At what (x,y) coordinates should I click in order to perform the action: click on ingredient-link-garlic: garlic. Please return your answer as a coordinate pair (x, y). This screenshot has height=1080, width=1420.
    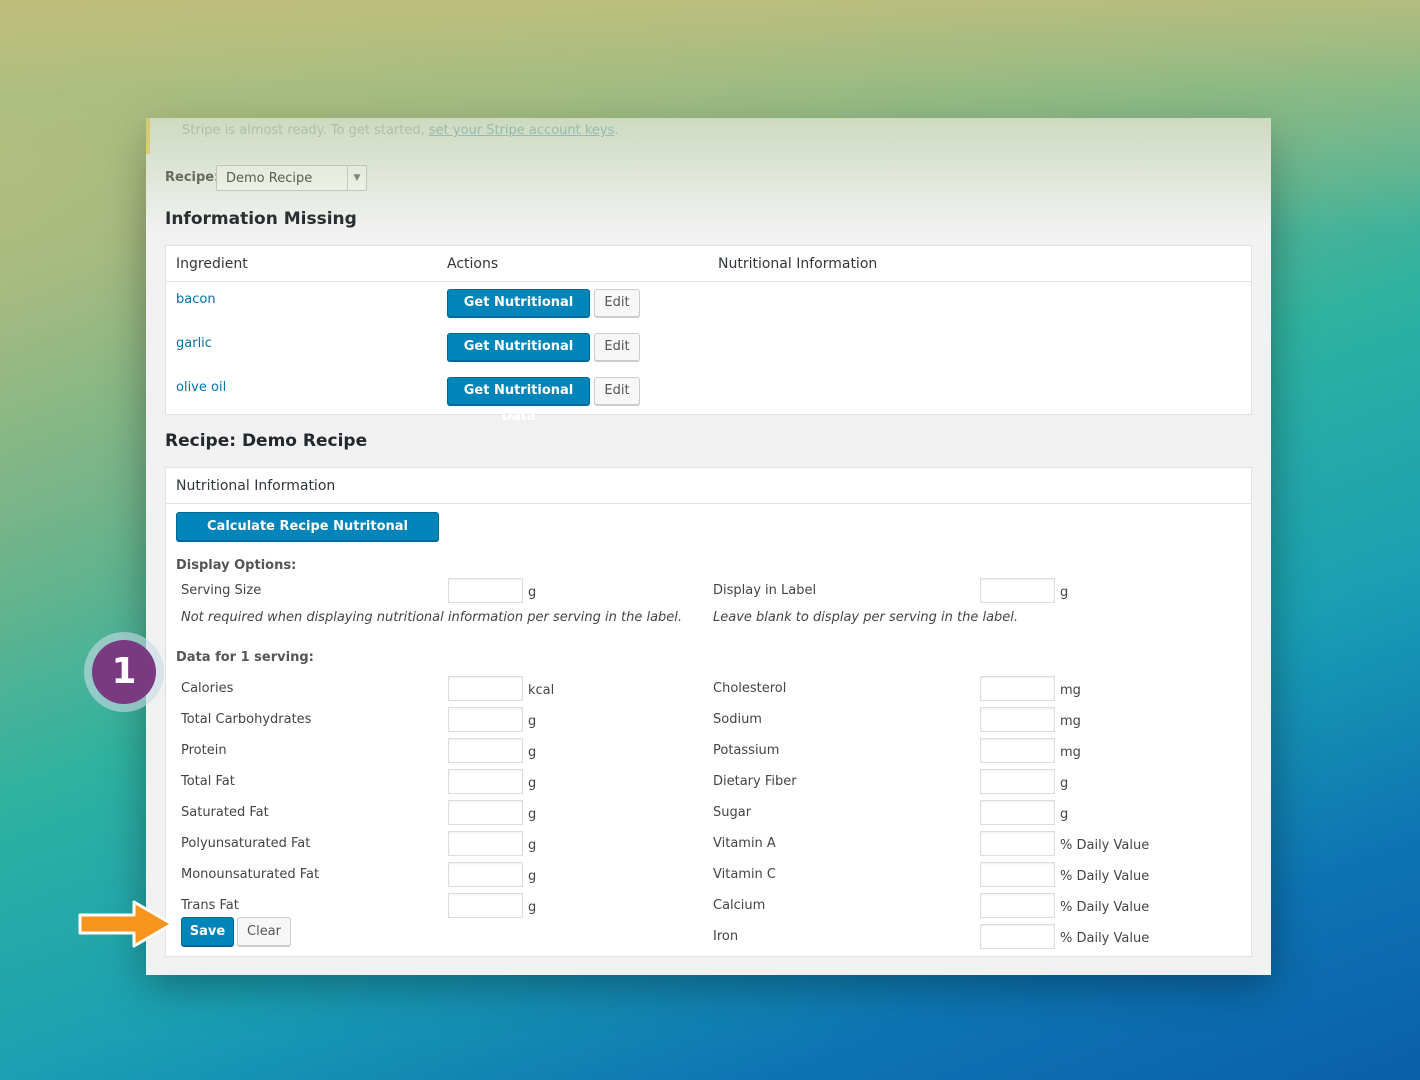
    Looking at the image, I should click on (194, 343).